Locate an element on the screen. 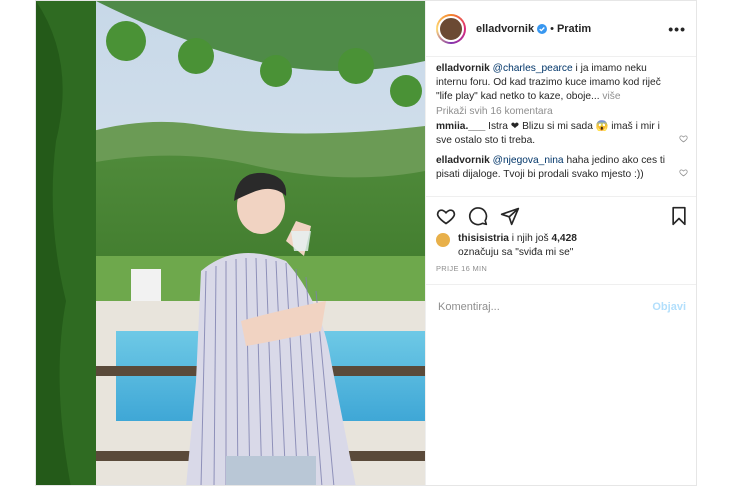 The width and height of the screenshot is (730, 487). liker-avatar is located at coordinates (443, 240).